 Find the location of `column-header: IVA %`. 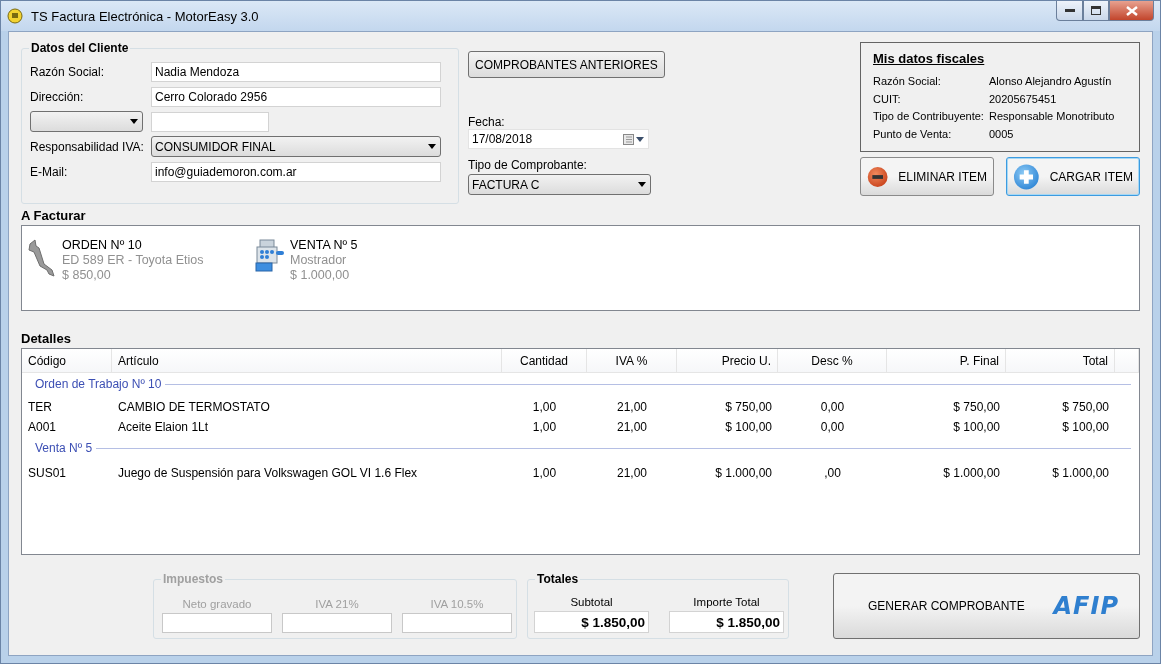

column-header: IVA % is located at coordinates (632, 360).